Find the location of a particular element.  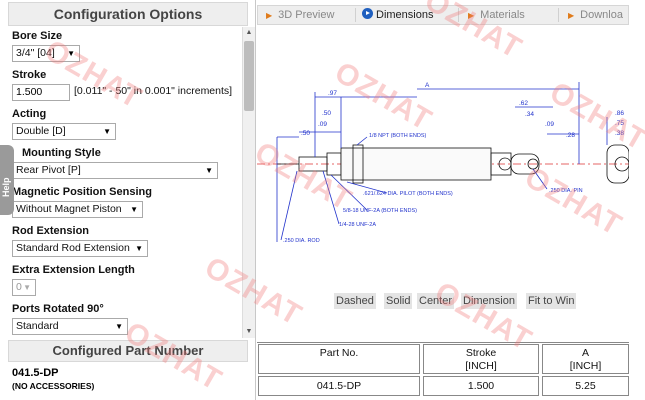

magnetic-sensing-label: Magnetic Position Sensing is located at coordinates (82, 192).